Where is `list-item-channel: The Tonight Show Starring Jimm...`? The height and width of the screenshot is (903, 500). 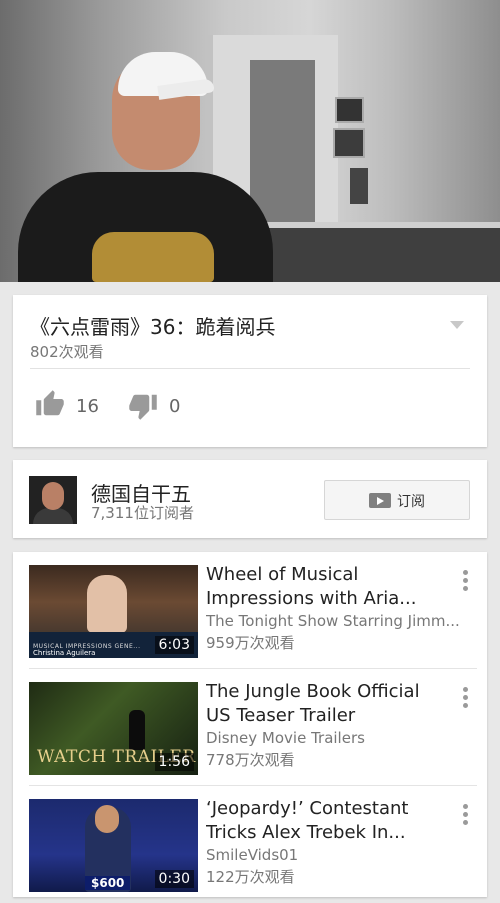 list-item-channel: The Tonight Show Starring Jimm... is located at coordinates (333, 621).